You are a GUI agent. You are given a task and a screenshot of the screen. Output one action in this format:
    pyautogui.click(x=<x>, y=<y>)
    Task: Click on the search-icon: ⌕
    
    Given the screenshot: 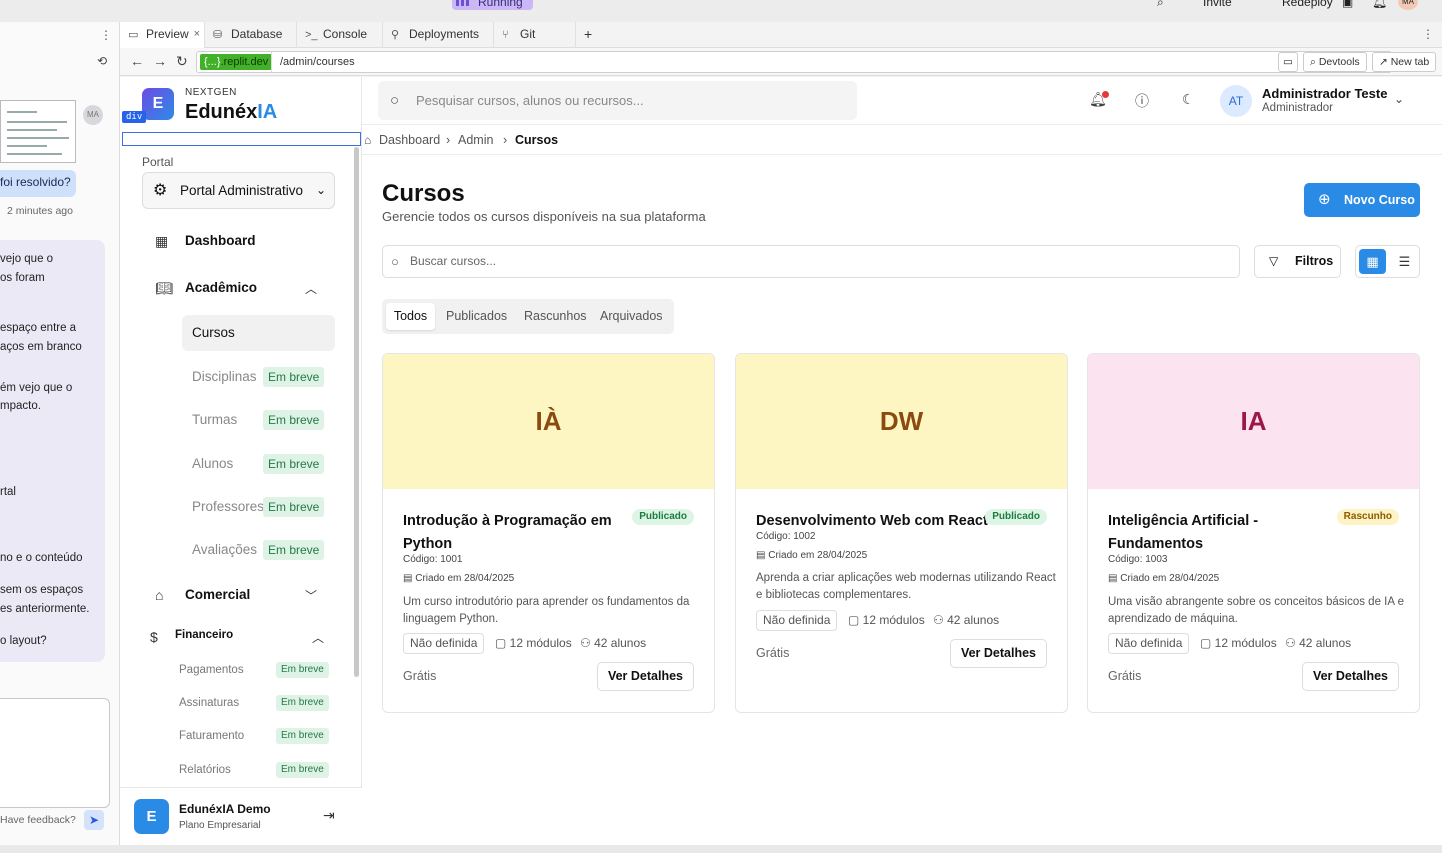 What is the action you would take?
    pyautogui.click(x=1160, y=5)
    